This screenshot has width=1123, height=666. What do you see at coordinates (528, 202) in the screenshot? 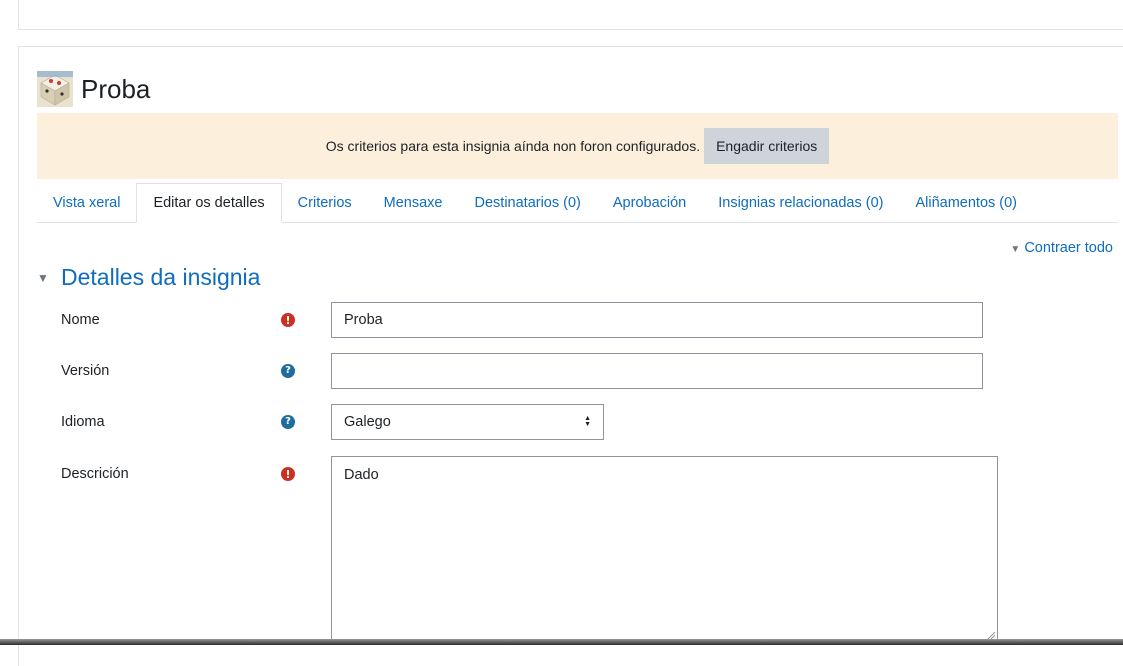
I see `tab-recipients: Destinatarios (0)` at bounding box center [528, 202].